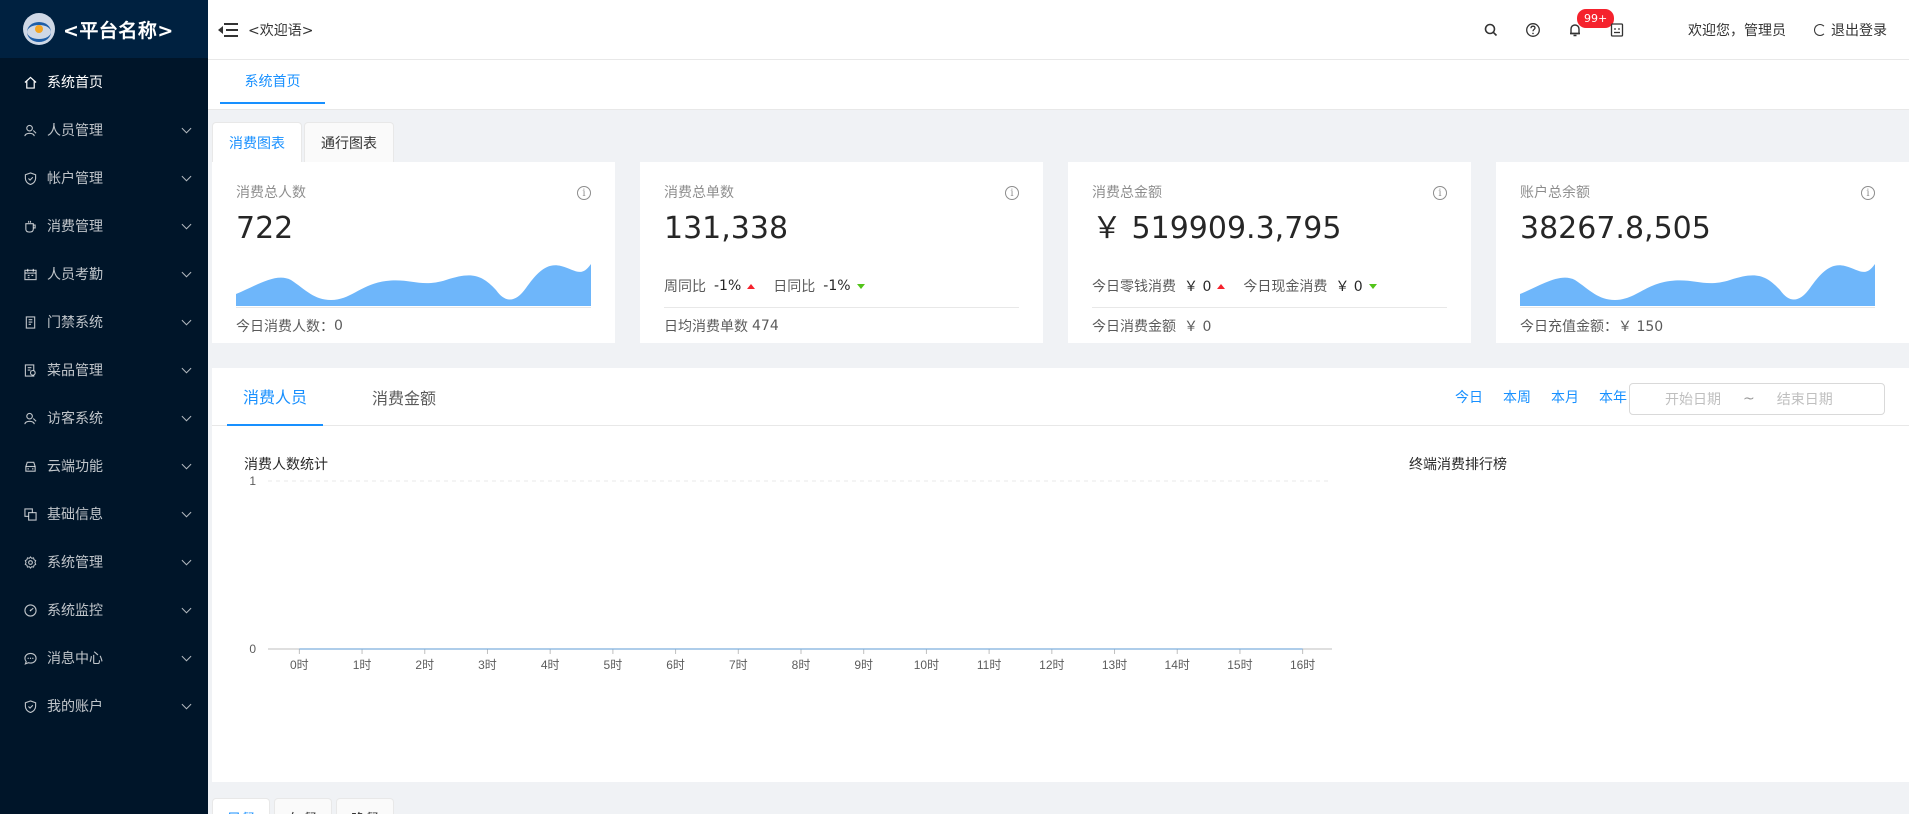  Describe the element at coordinates (1697, 285) in the screenshot. I see `mini-area-chart` at that location.